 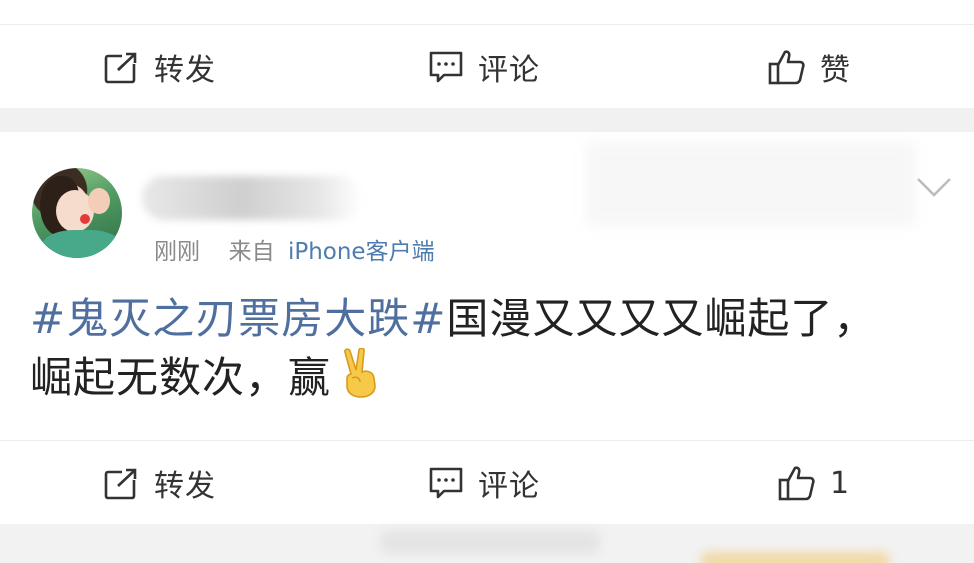 What do you see at coordinates (840, 483) in the screenshot?
I see `like-count: 1` at bounding box center [840, 483].